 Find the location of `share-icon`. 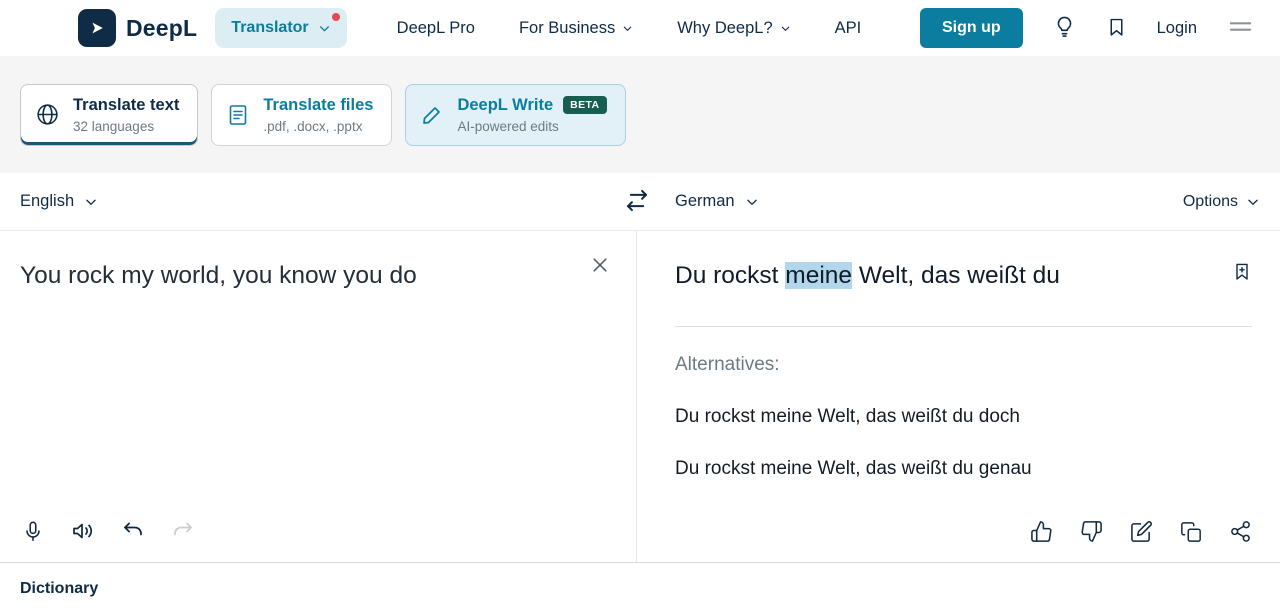

share-icon is located at coordinates (1240, 531).